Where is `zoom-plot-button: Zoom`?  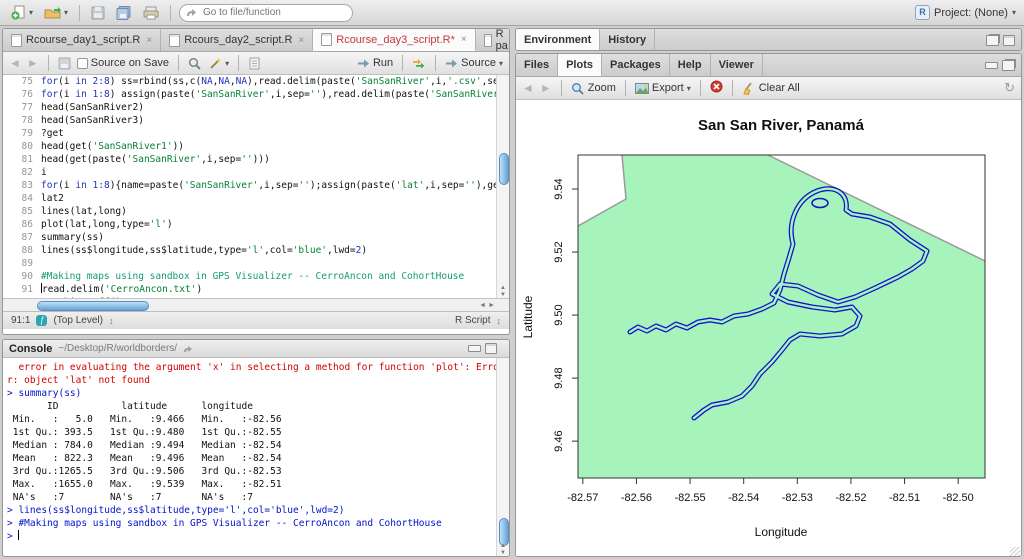
zoom-plot-button: Zoom is located at coordinates (593, 88).